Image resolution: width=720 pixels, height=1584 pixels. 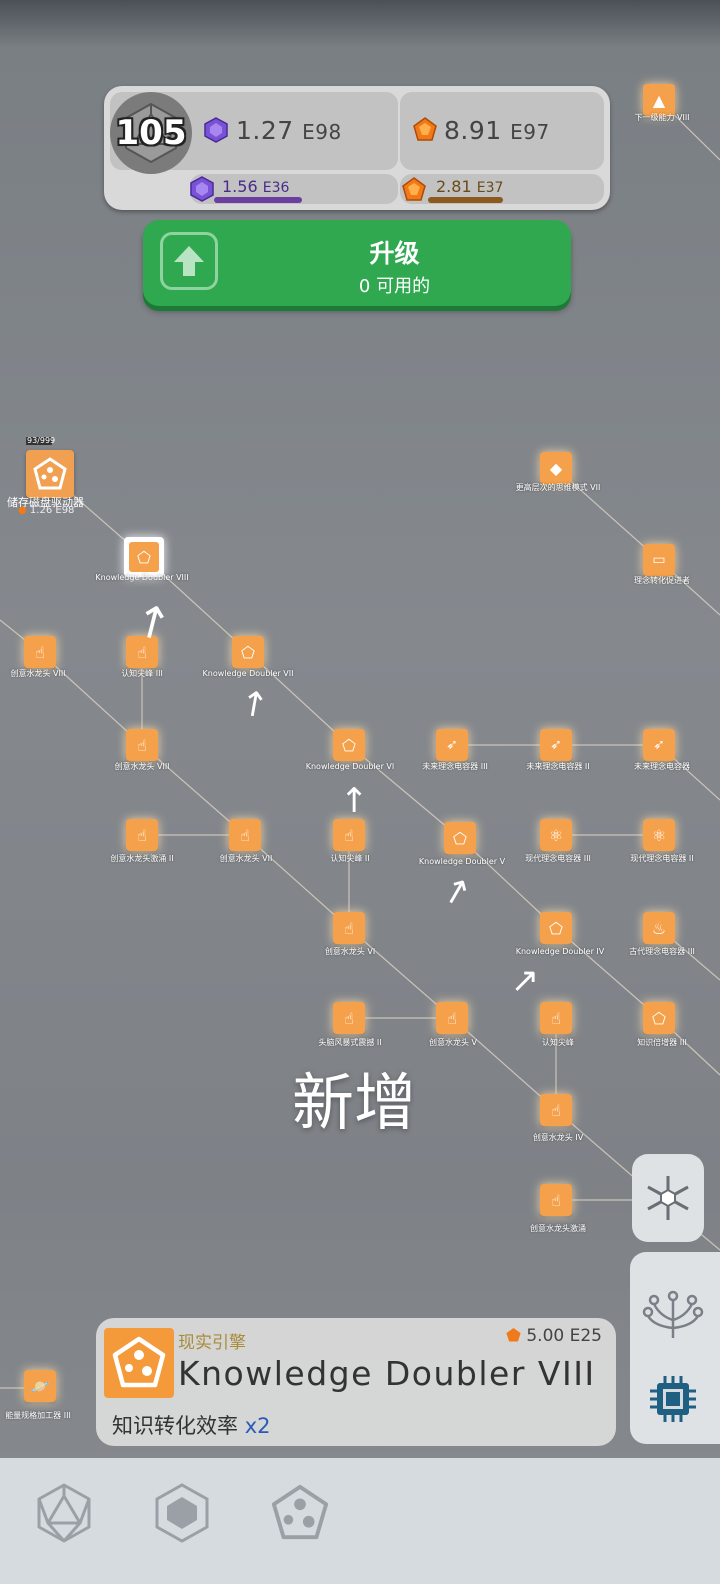 I want to click on network-button, so click(x=668, y=1198).